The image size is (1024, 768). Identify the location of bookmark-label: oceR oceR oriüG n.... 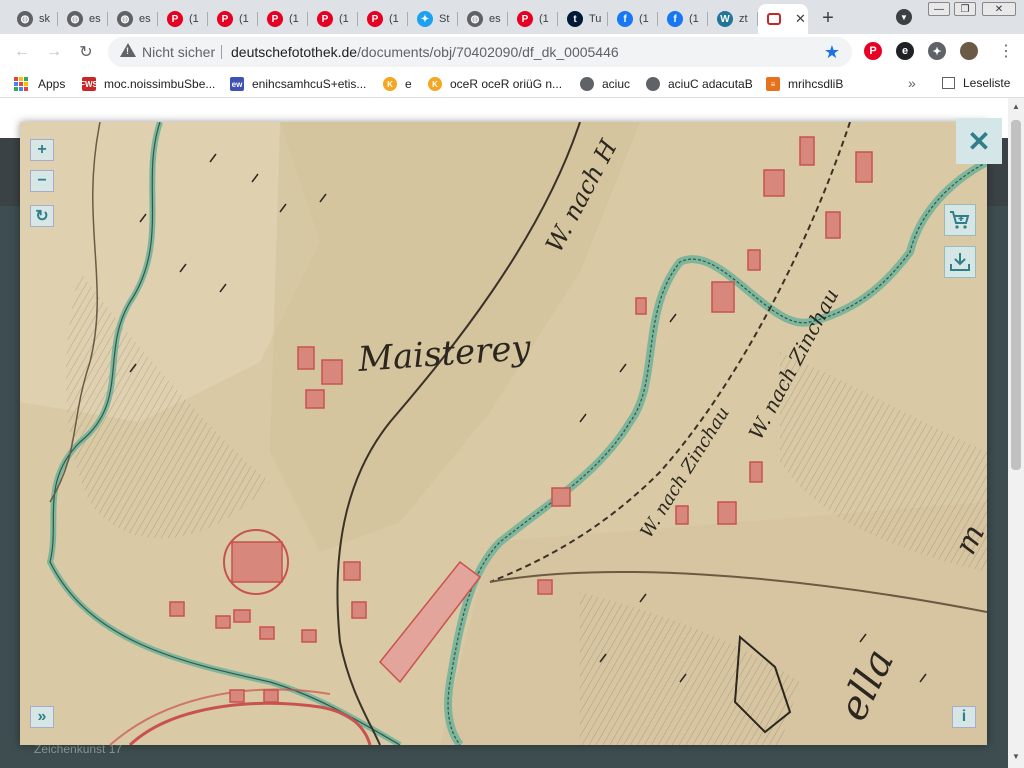
(506, 84).